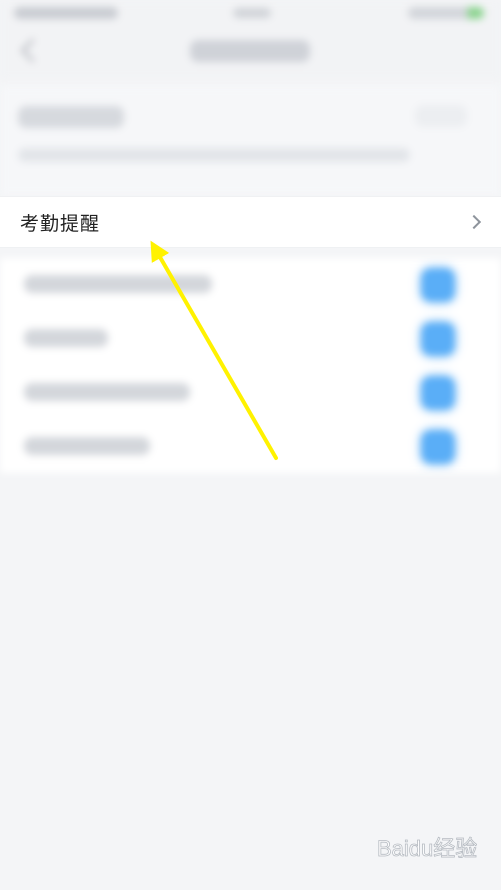 Image resolution: width=501 pixels, height=890 pixels. I want to click on top-setting-value-blur, so click(441, 116).